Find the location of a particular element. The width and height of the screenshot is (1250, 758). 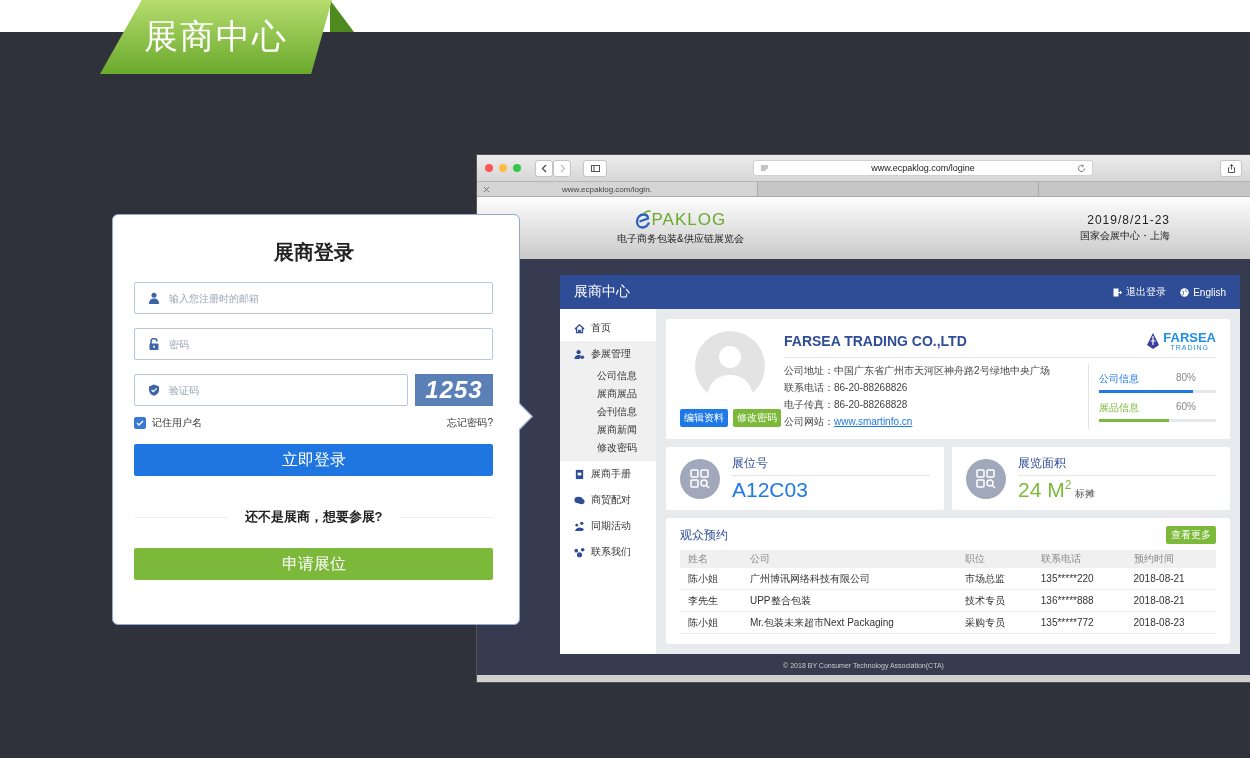

language-link: English is located at coordinates (1203, 292).